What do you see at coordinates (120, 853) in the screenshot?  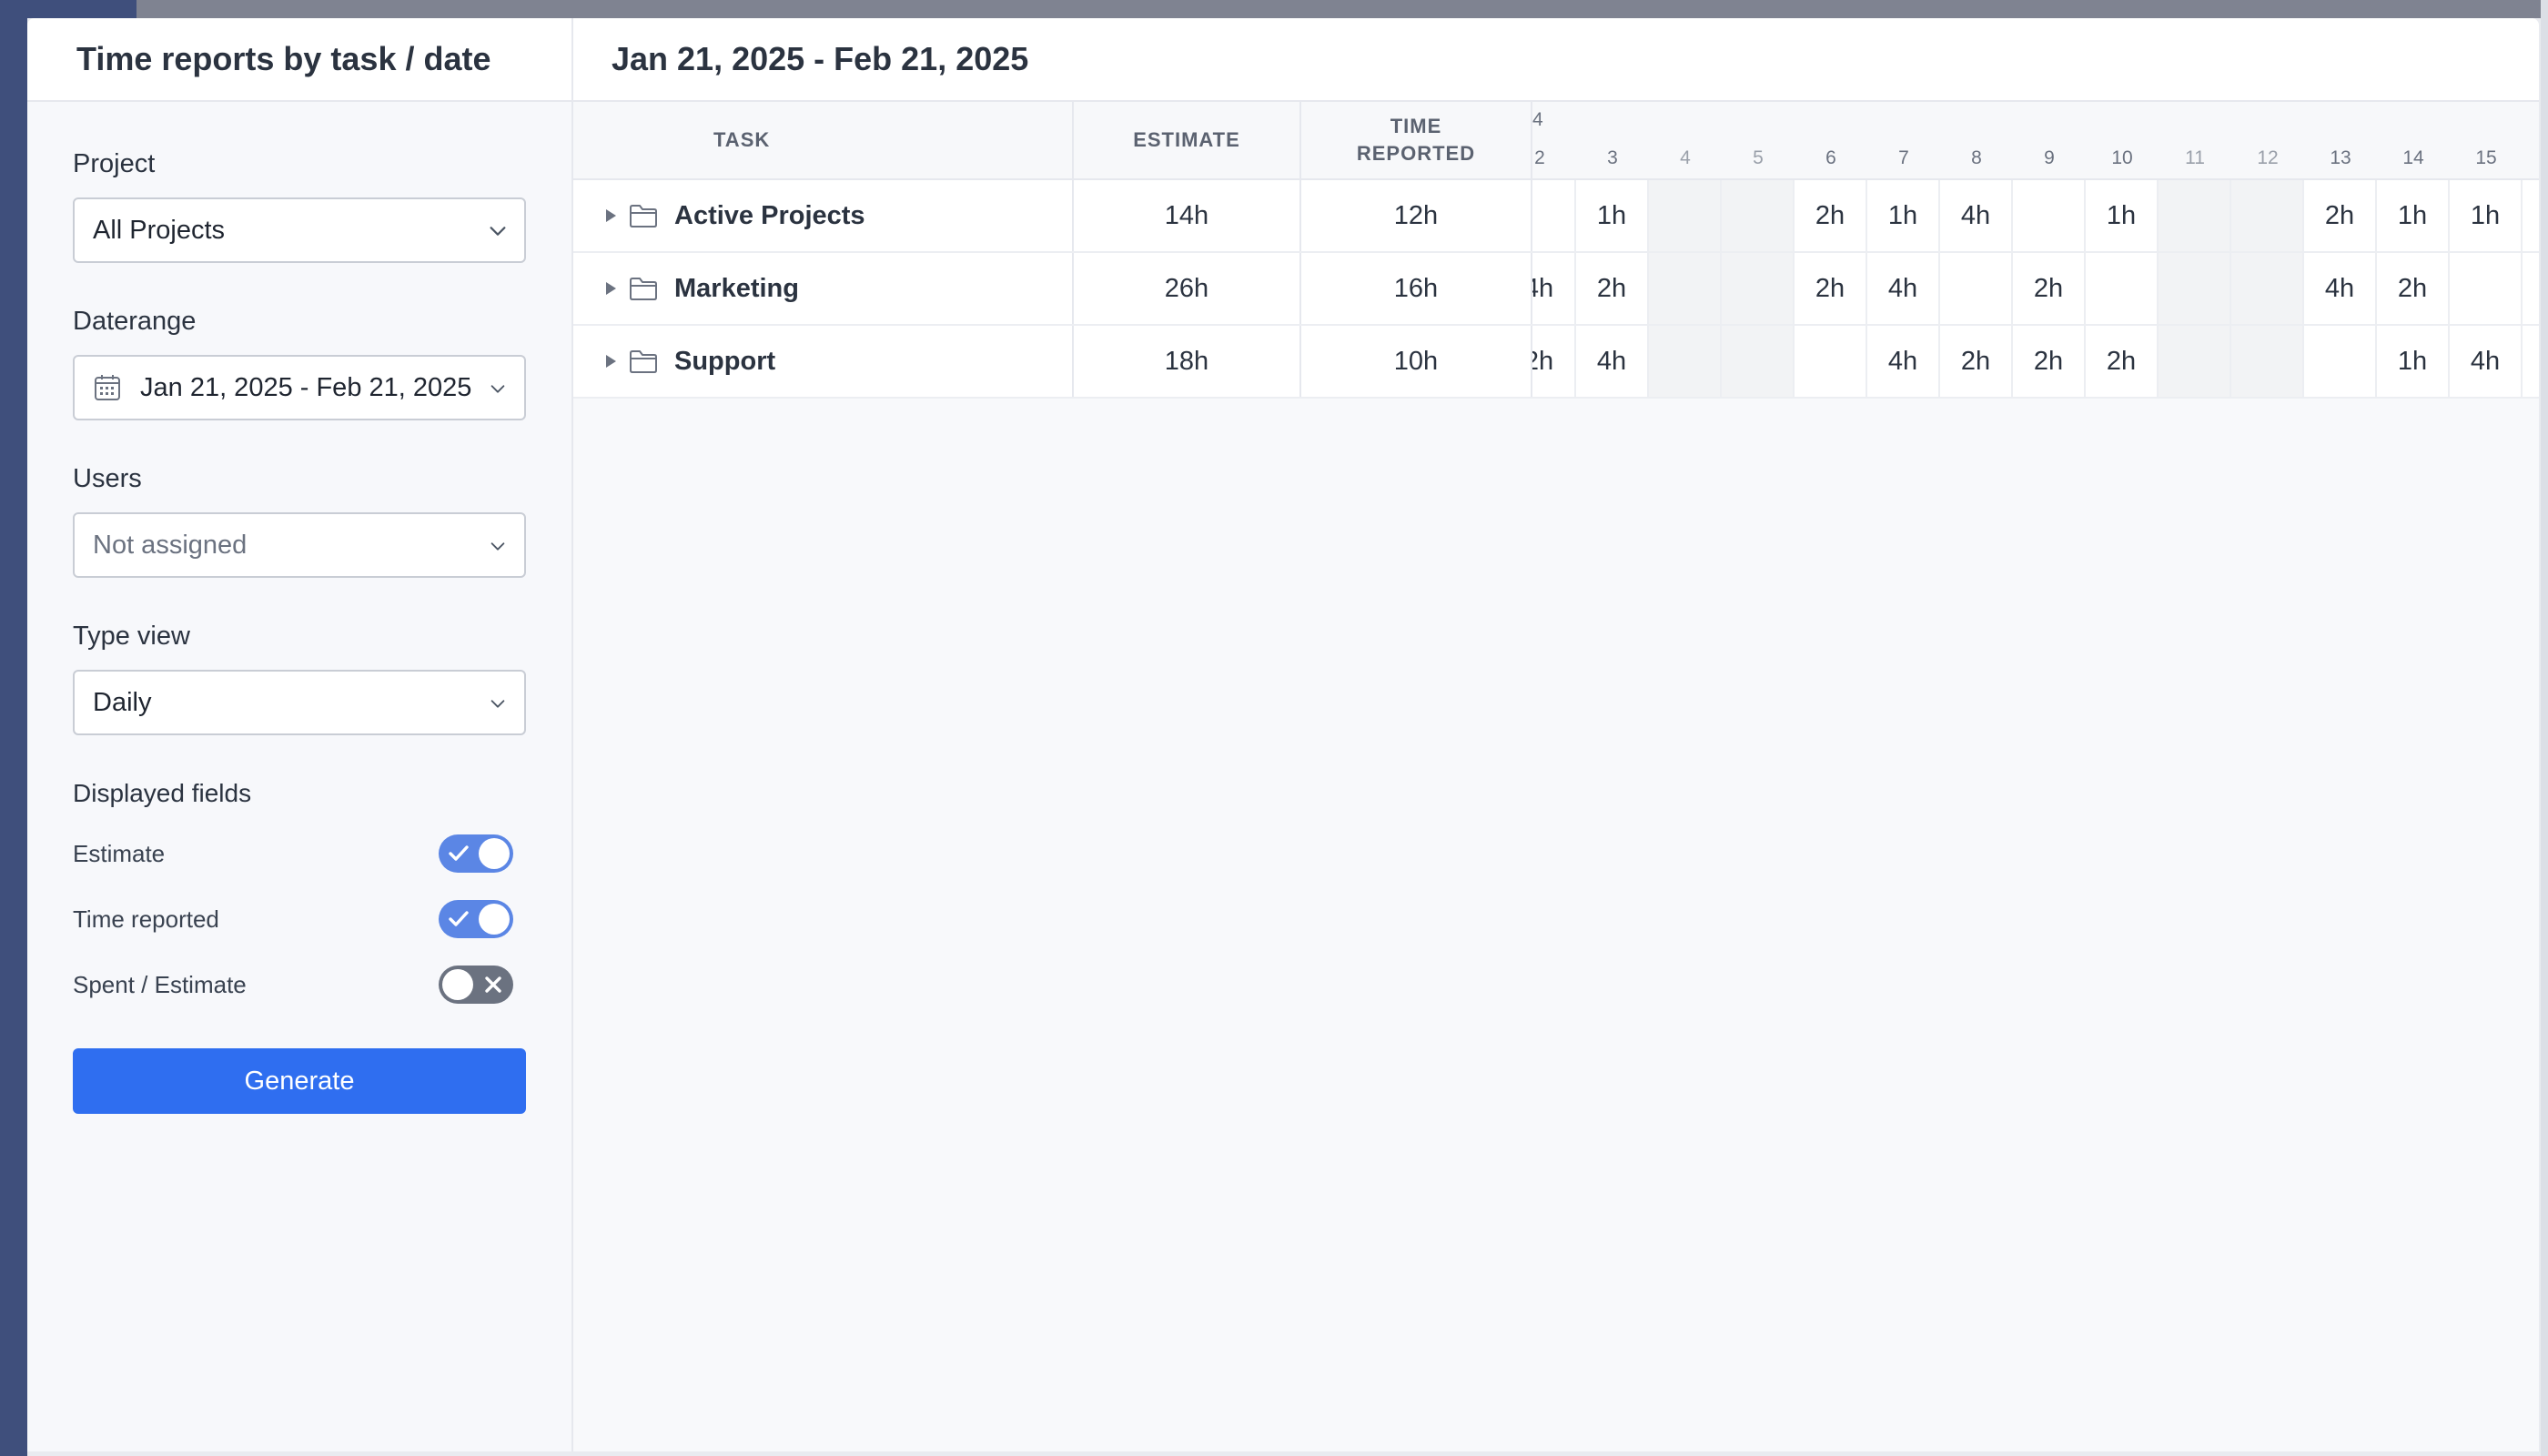 I see `estimate-toggle-label: Estimate` at bounding box center [120, 853].